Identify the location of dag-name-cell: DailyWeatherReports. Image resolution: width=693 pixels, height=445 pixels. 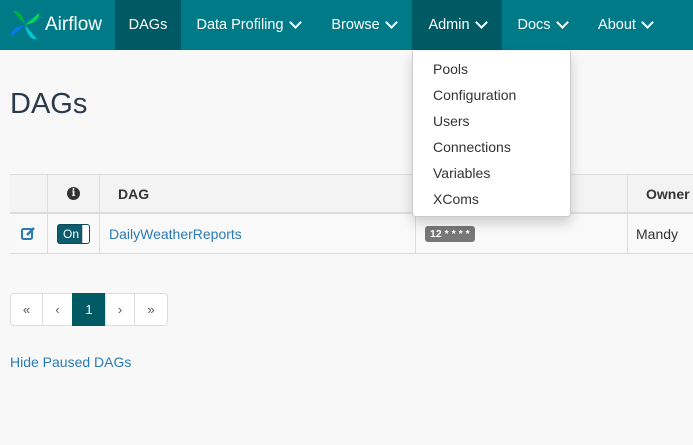
(257, 233).